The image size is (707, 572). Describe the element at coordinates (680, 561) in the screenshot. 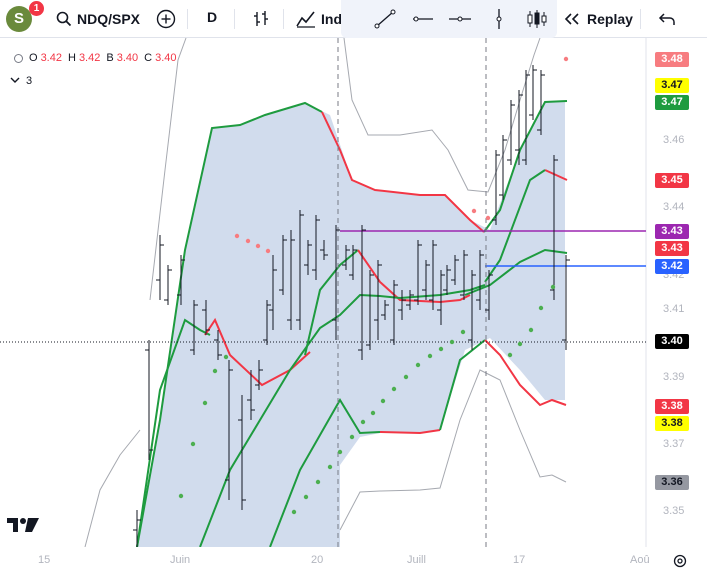

I see `settings-gear-icon` at that location.